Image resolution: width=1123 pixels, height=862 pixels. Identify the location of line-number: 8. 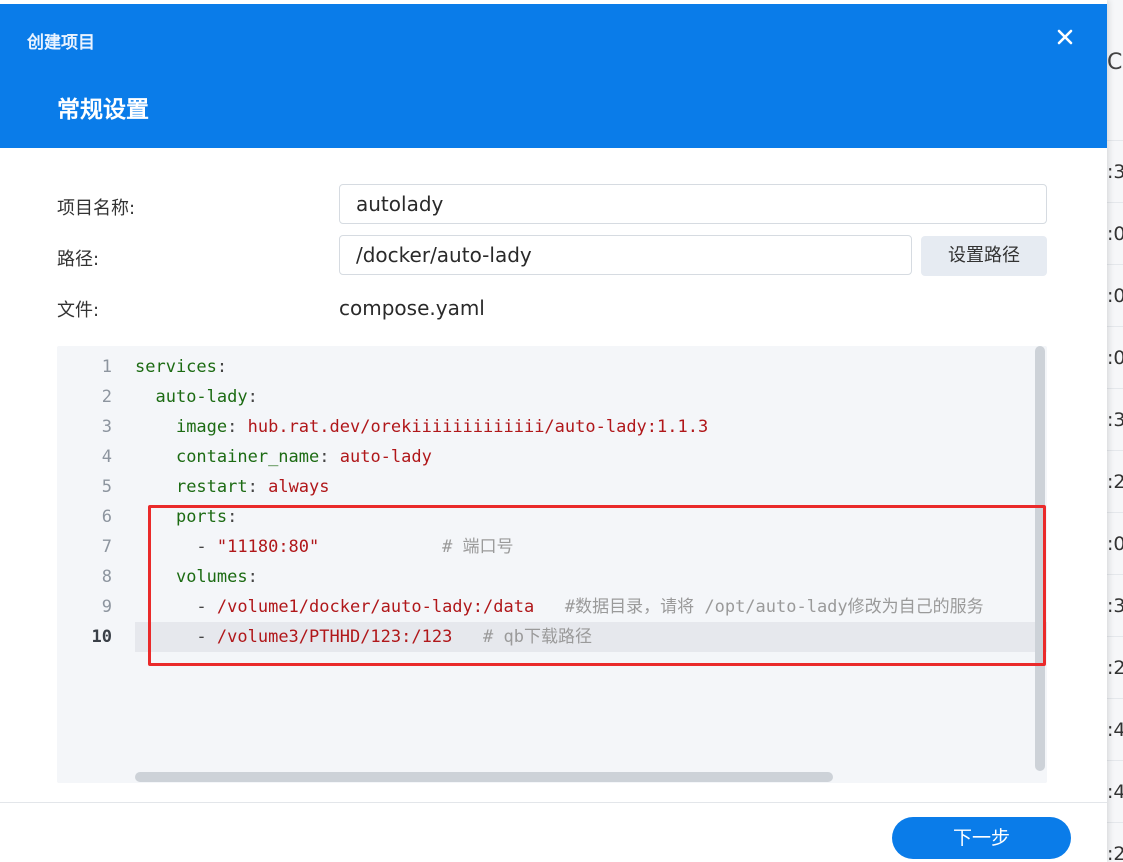
(106, 577).